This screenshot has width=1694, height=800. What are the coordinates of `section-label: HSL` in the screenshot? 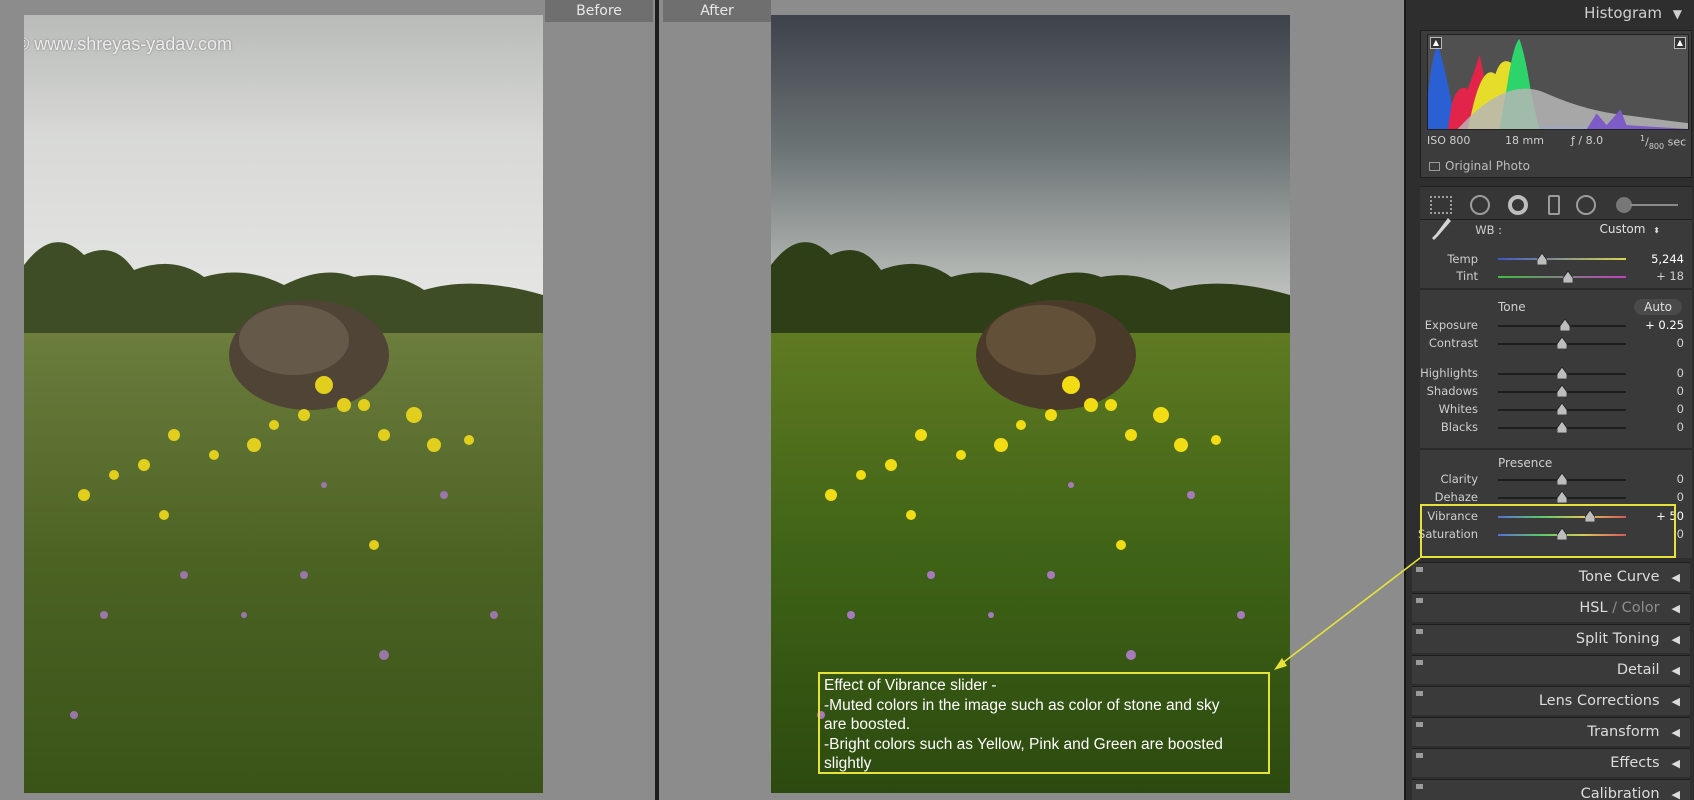 It's located at (1593, 608).